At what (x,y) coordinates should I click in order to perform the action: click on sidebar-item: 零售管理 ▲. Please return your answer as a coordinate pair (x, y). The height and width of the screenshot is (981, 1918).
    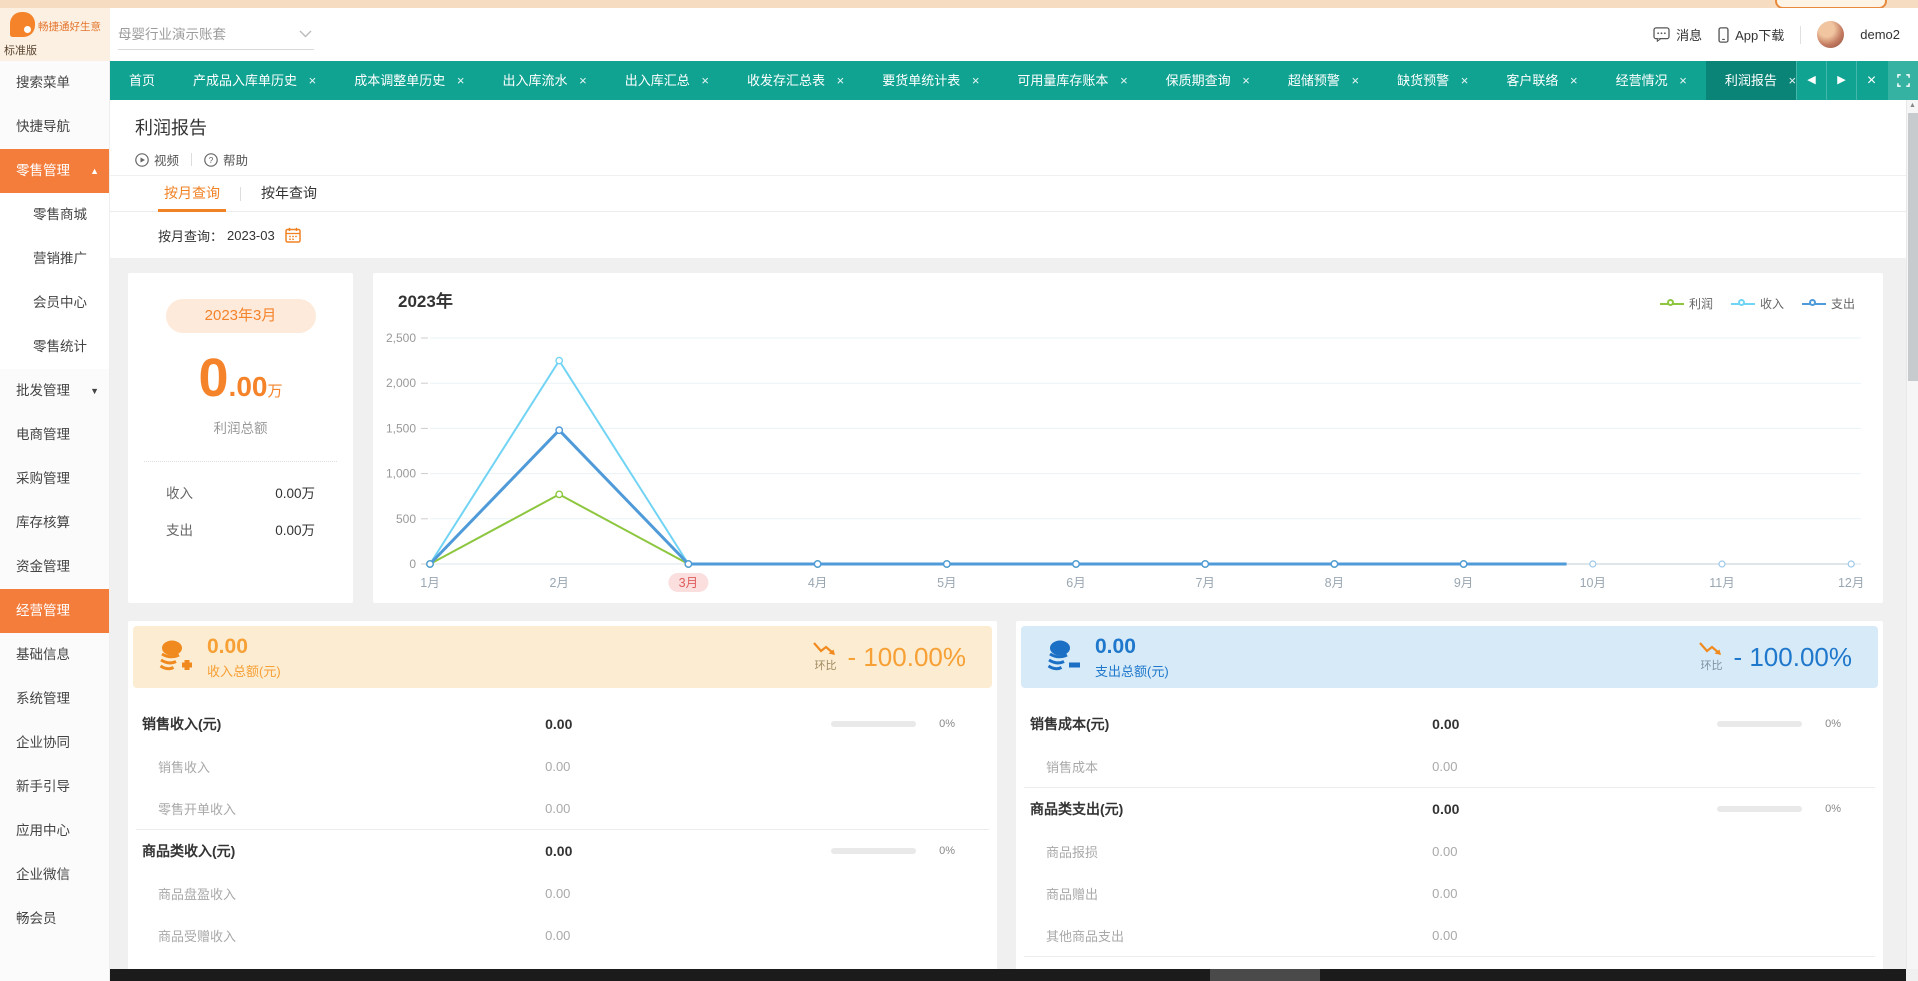
    Looking at the image, I should click on (54, 171).